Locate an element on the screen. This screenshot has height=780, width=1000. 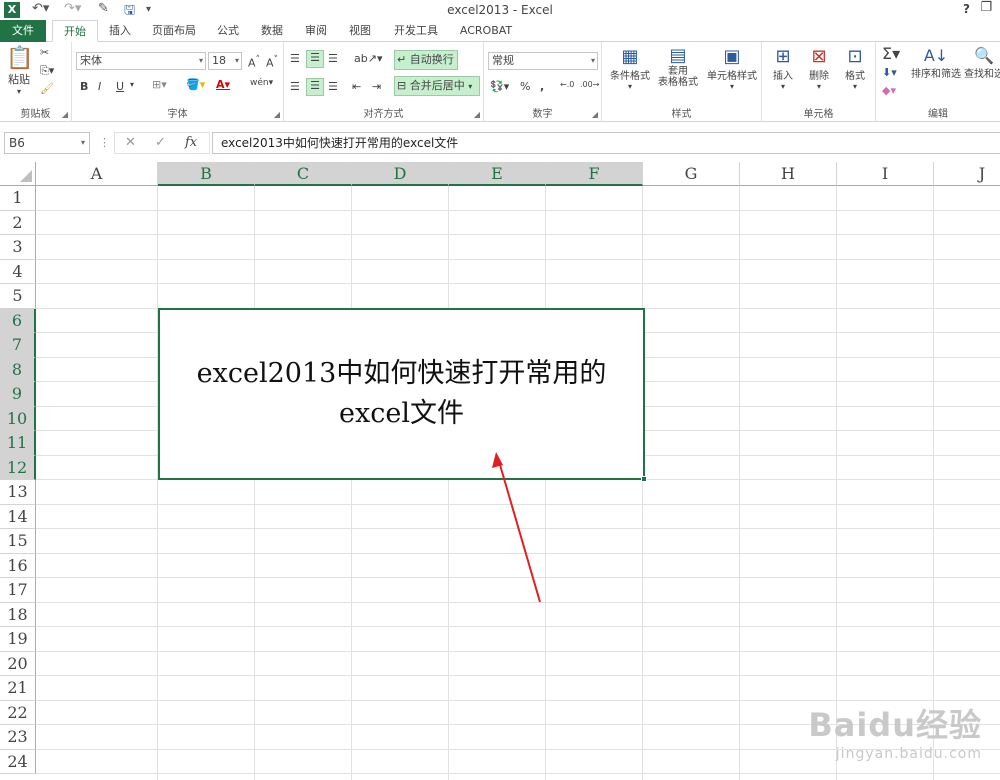
font-group: 宋体 ▾ 18 ▾ A˄ A˅ B I U ▾ ⊞▾ 🪣▾ A▾ wén▾ 字体 ◢ is located at coordinates (178, 82).